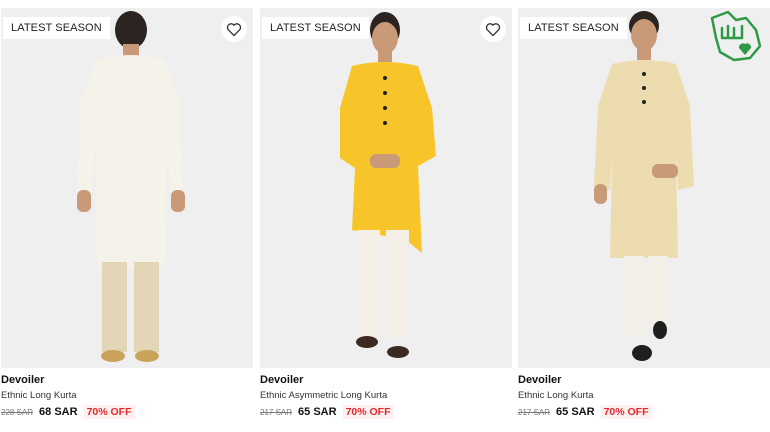  Describe the element at coordinates (736, 36) in the screenshot. I see `saudi-map-logo` at that location.